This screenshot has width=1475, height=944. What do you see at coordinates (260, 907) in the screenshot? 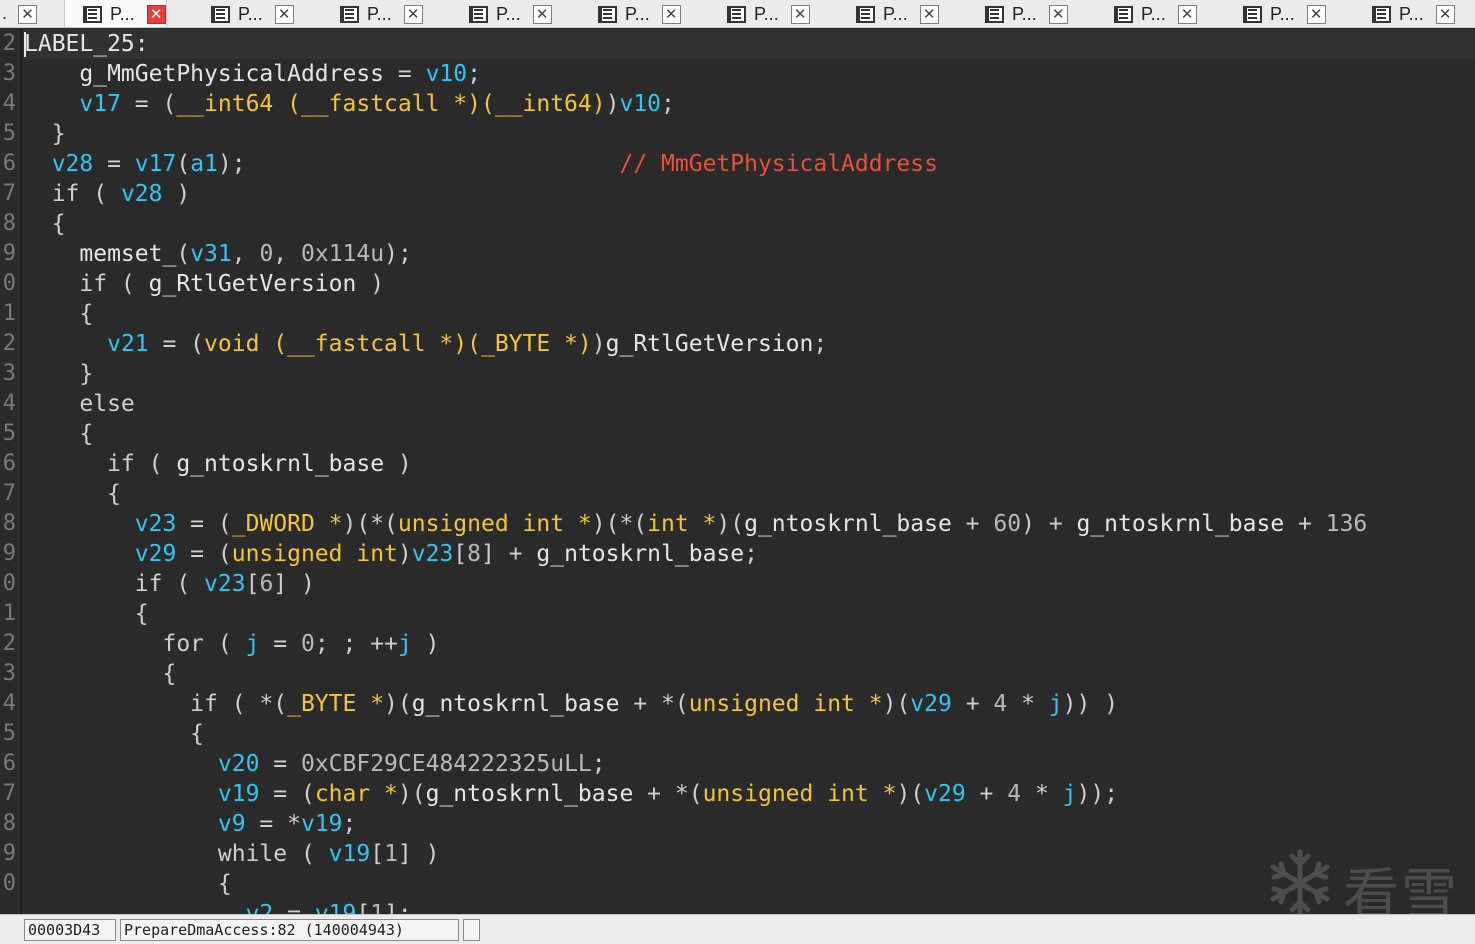
I see `variable: v2` at bounding box center [260, 907].